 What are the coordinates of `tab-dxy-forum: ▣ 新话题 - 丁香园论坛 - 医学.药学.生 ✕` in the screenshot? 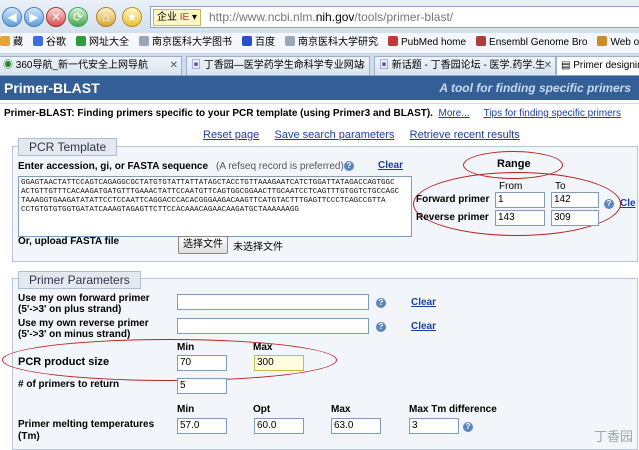 It's located at (465, 65).